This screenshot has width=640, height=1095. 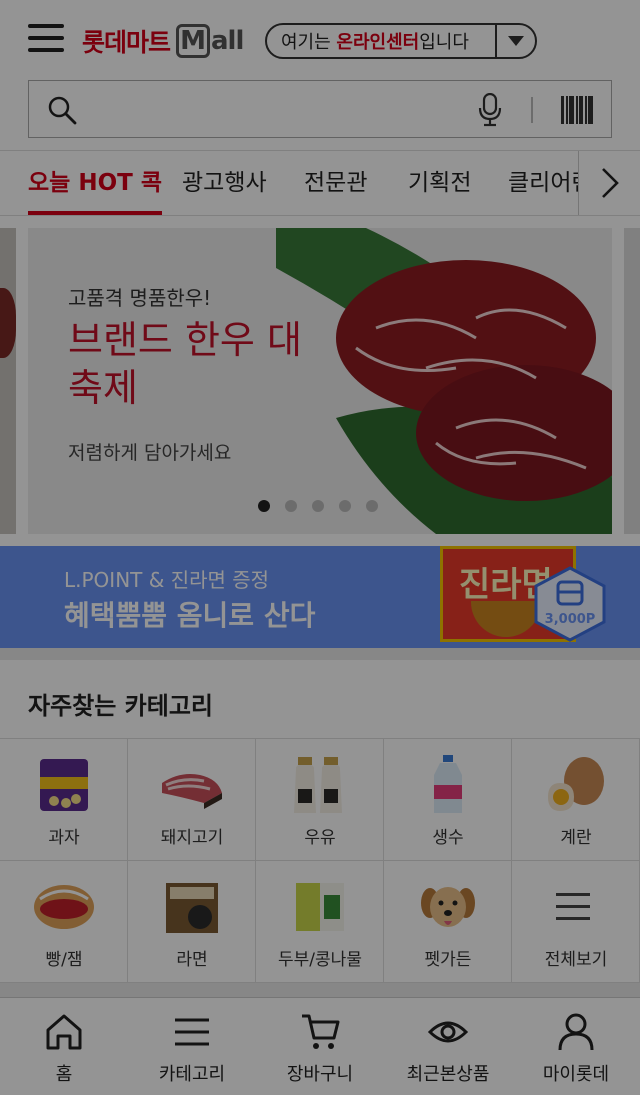 I want to click on milk-bottle-icon, so click(x=318, y=785).